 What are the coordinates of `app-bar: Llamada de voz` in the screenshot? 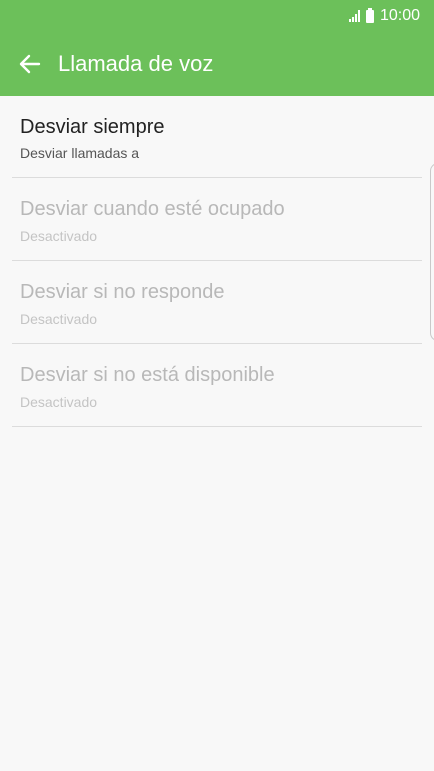 It's located at (217, 64).